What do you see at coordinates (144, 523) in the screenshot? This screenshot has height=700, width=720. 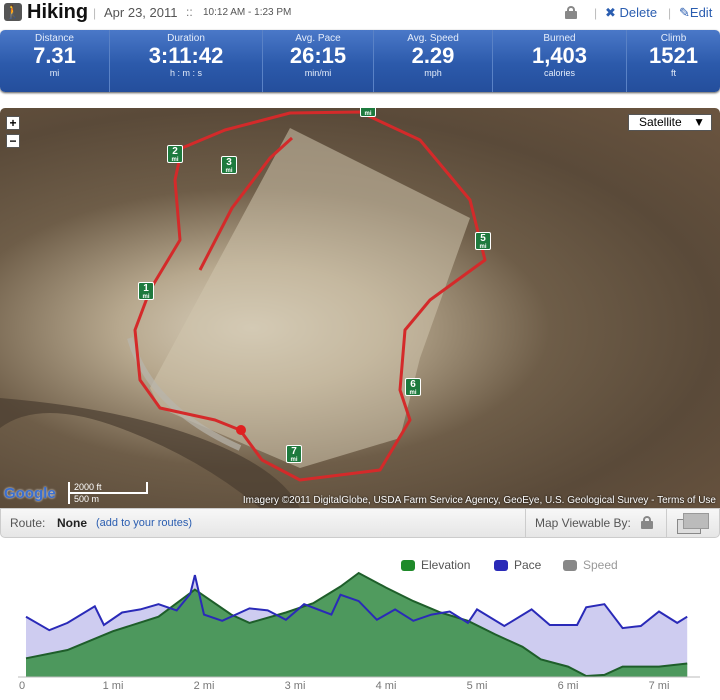 I see `add-route-link: (add to your routes)` at bounding box center [144, 523].